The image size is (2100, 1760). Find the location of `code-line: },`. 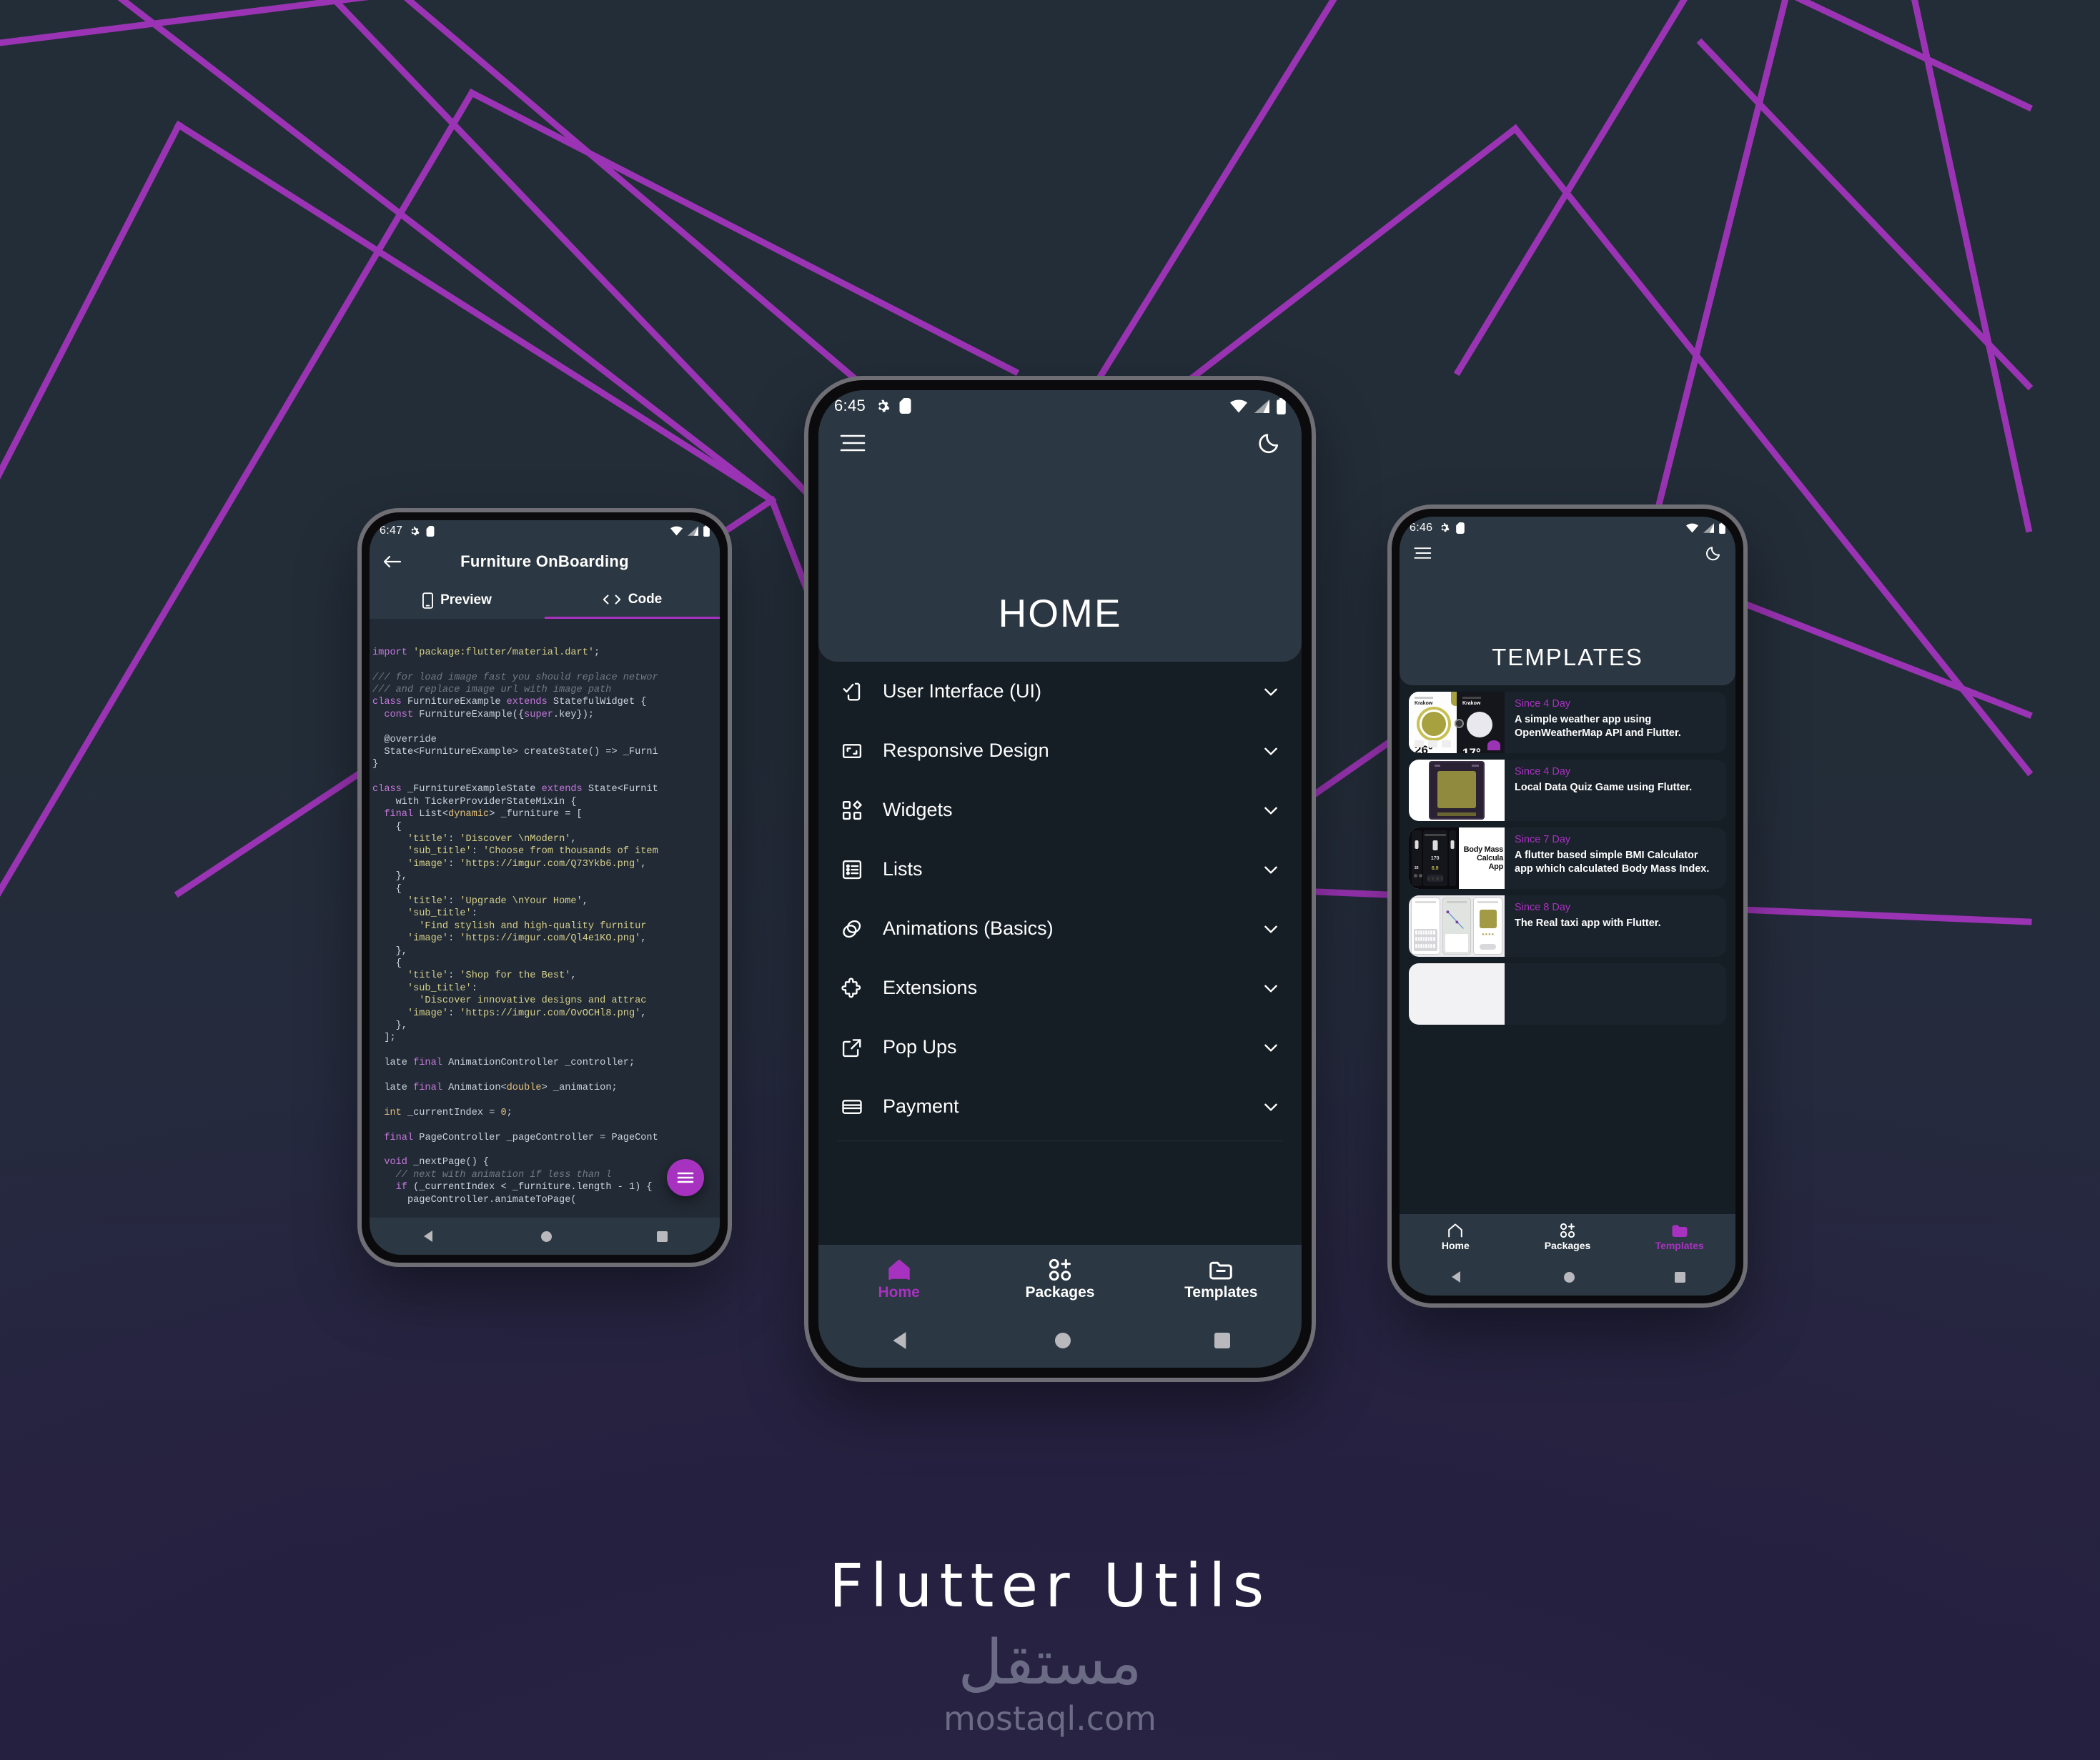

code-line: }, is located at coordinates (389, 877).